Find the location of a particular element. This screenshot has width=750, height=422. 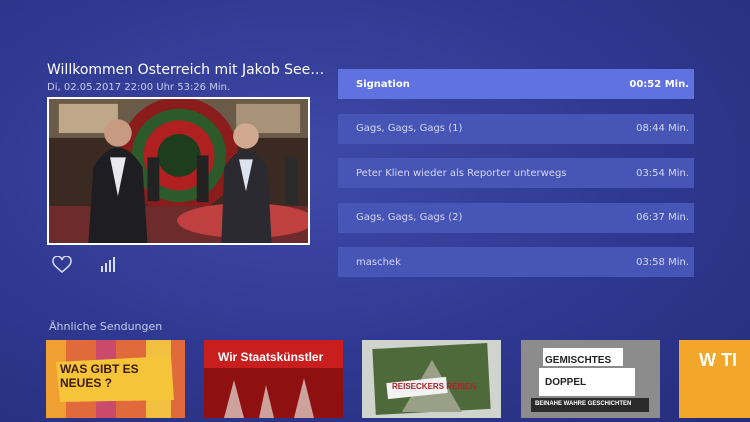

tile-title: GEMISCHTES DOPPEL is located at coordinates (578, 371).